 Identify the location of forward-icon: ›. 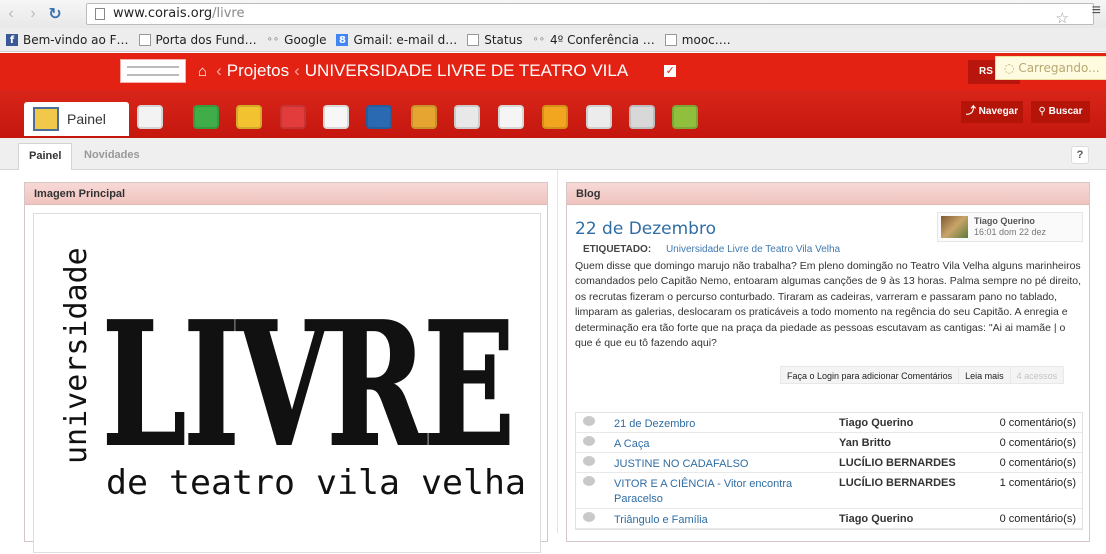
(33, 14).